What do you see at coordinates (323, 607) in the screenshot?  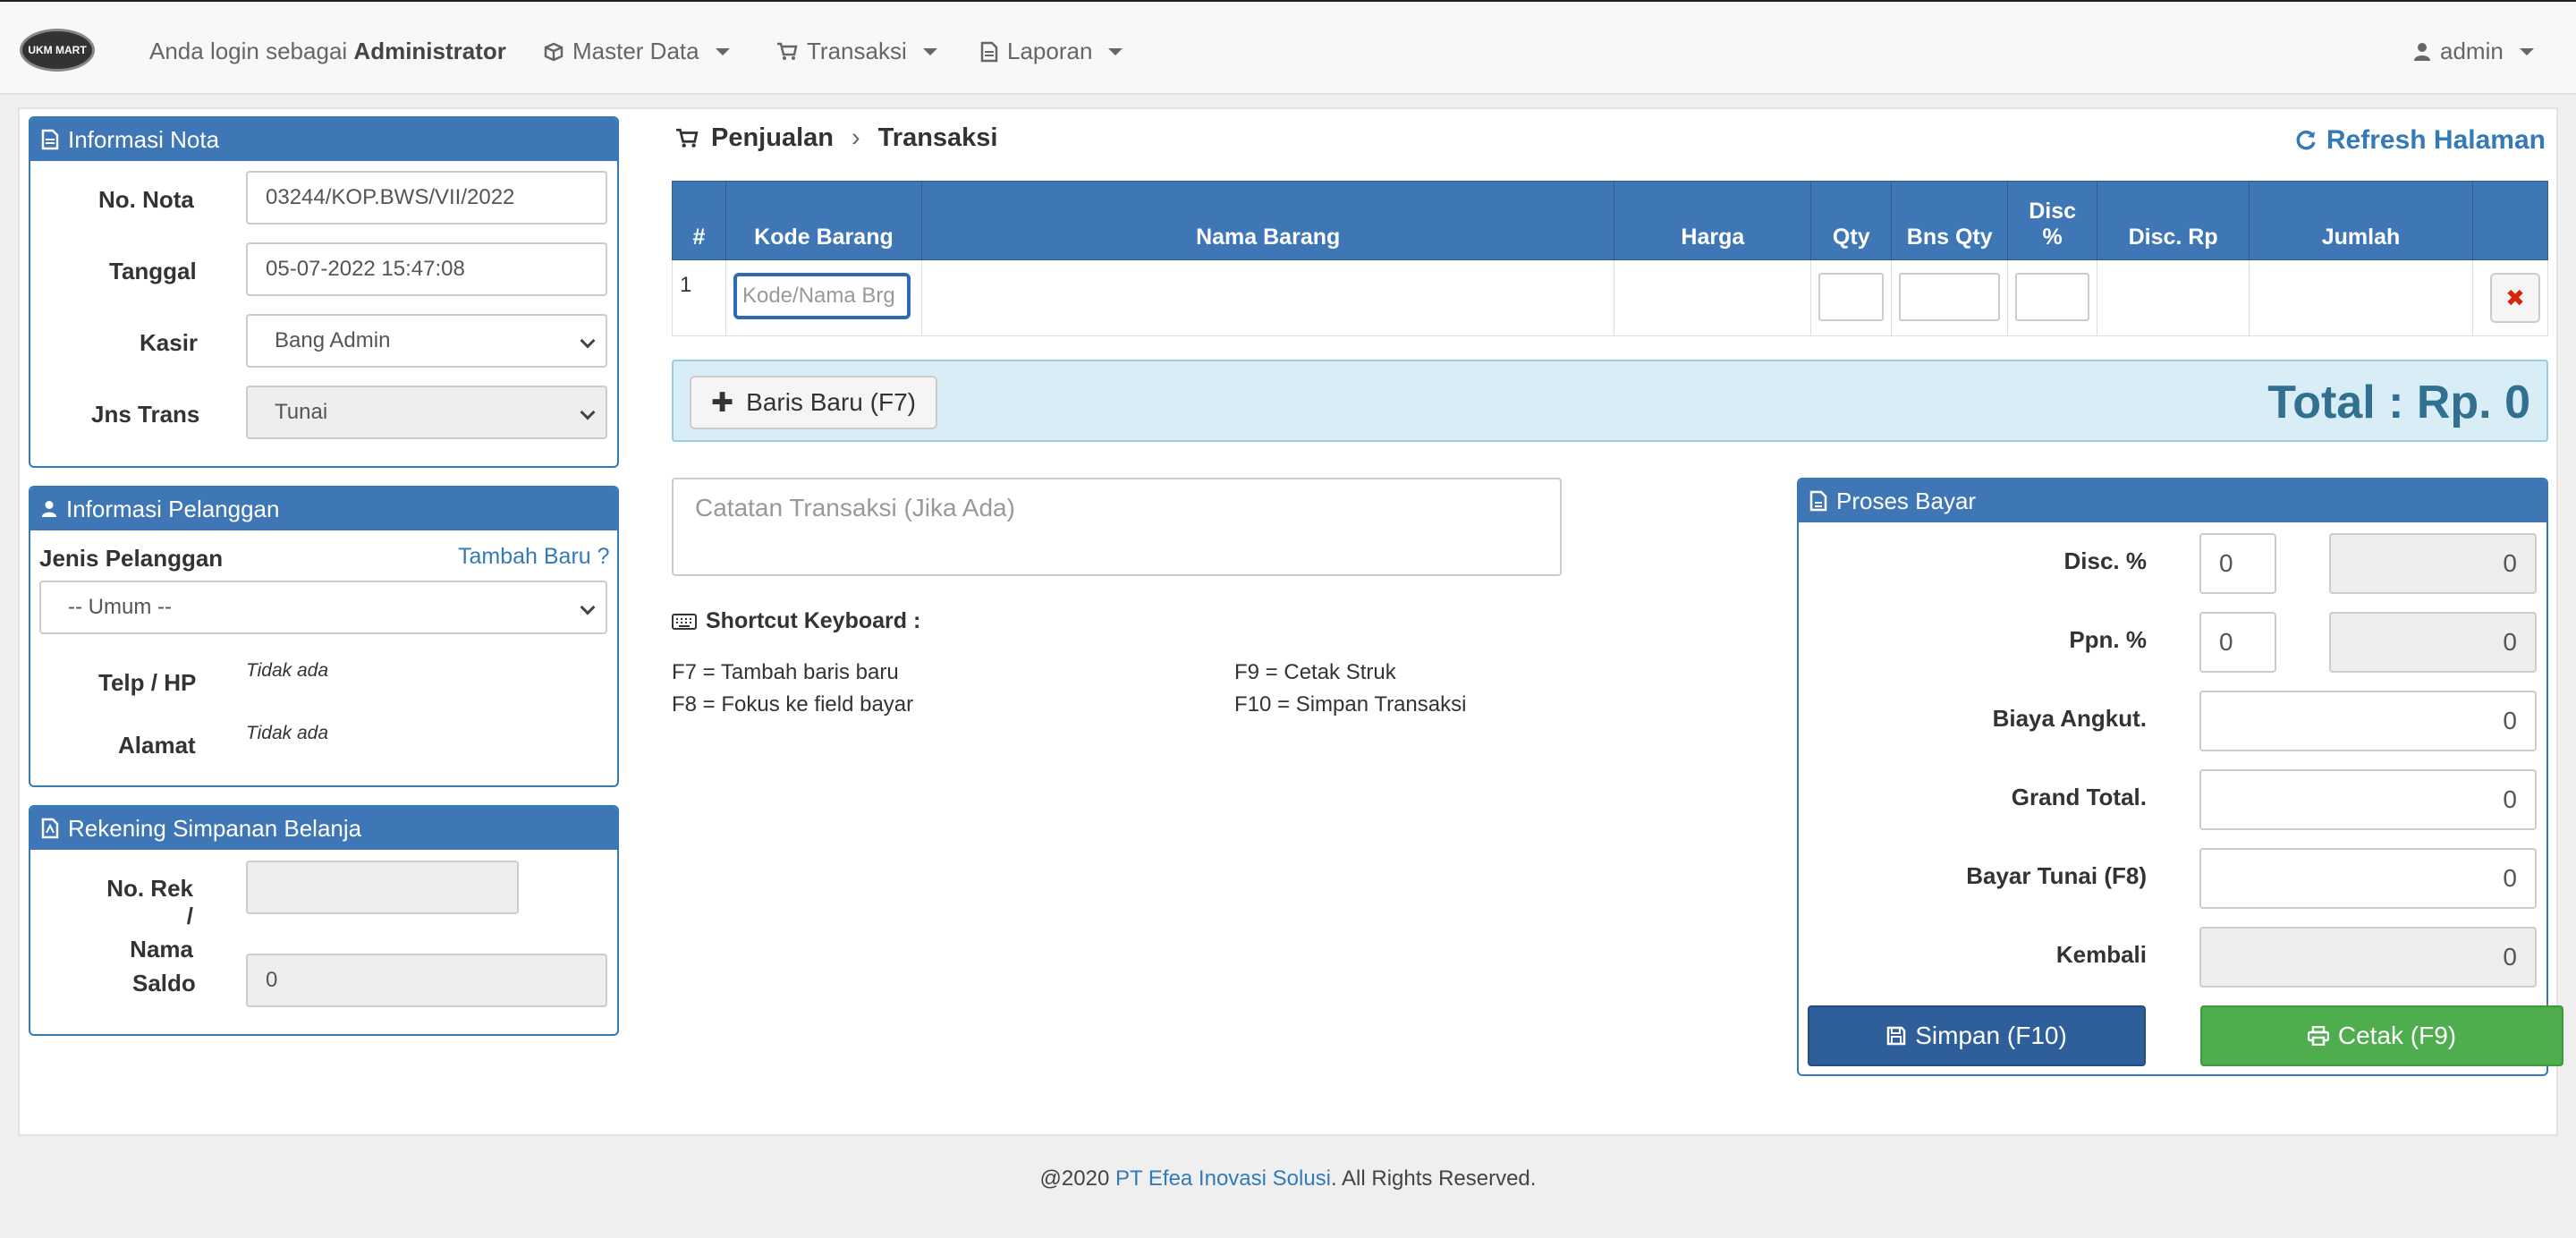 I see `jenis-pelanggan-select: -- Umum --` at bounding box center [323, 607].